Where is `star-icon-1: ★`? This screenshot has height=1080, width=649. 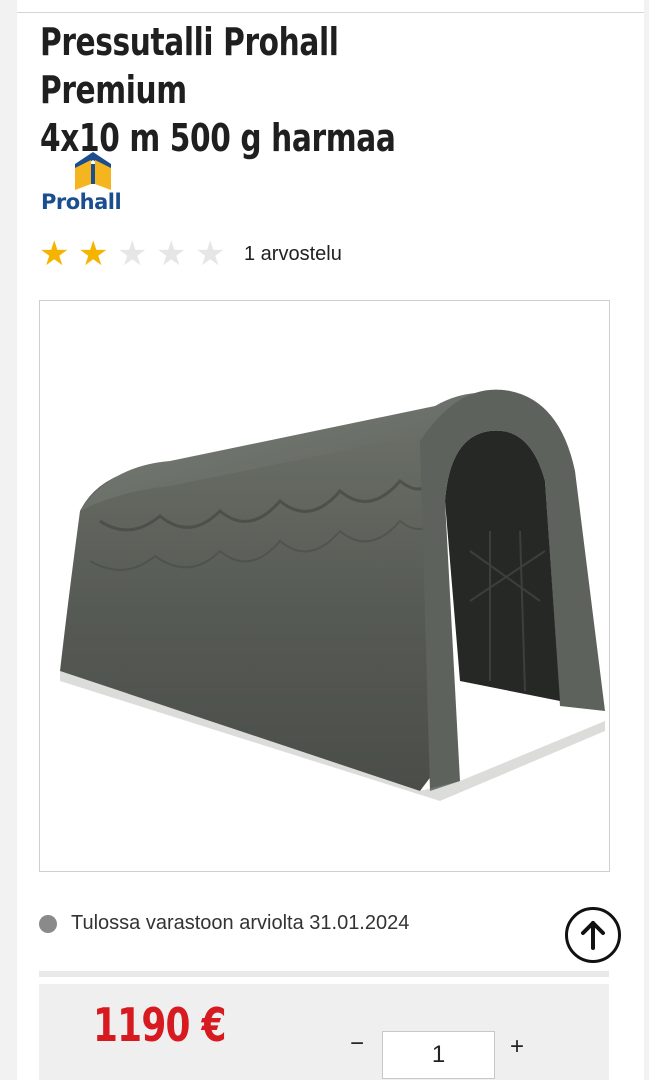
star-icon-1: ★ is located at coordinates (54, 254).